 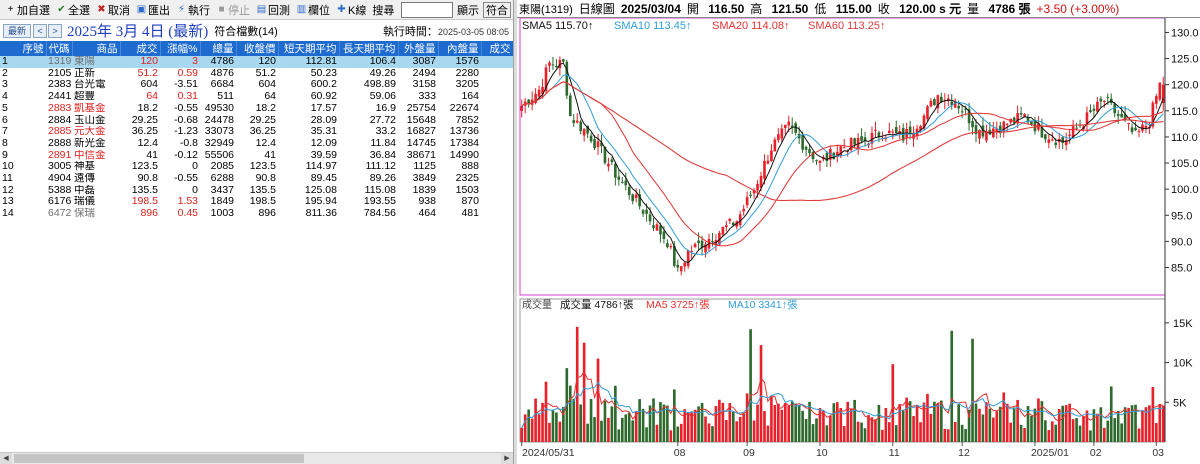 I want to click on table-cell: 114.97, so click(x=321, y=167).